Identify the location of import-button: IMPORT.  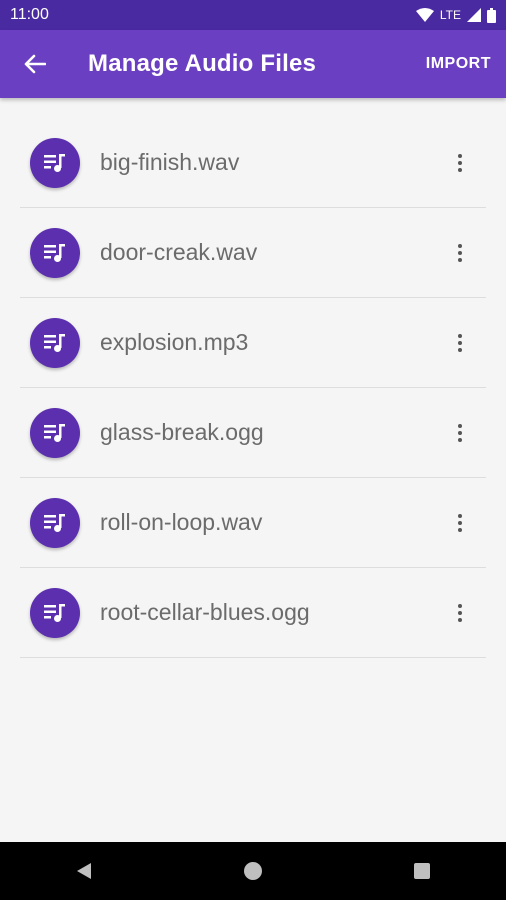
(458, 64).